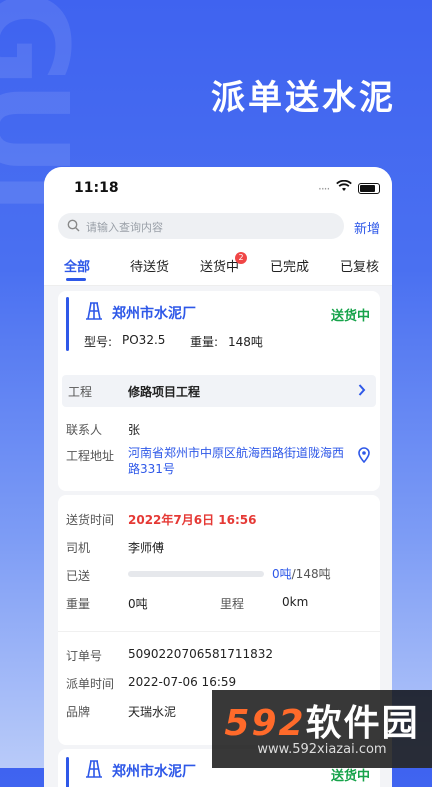  What do you see at coordinates (359, 265) in the screenshot?
I see `tab-reviewed: 已复核` at bounding box center [359, 265].